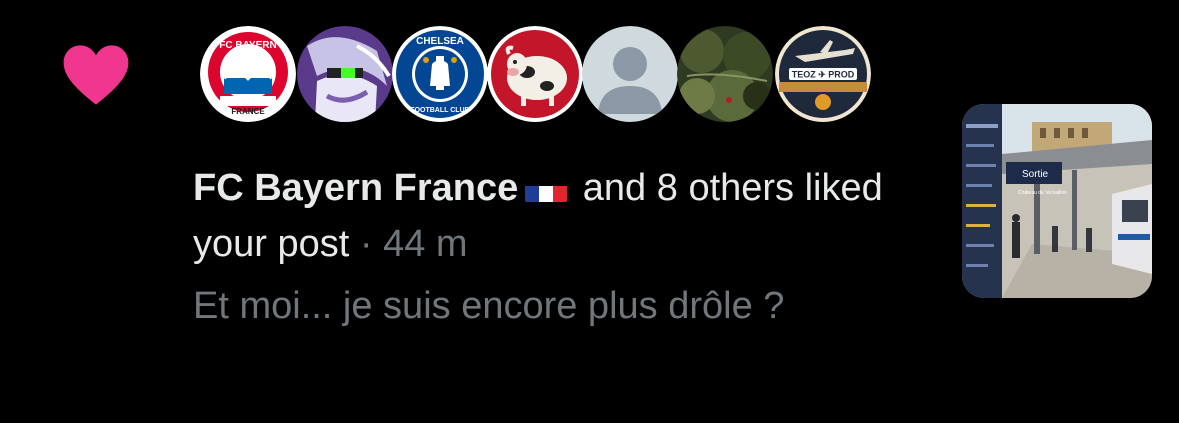  I want to click on post-excerpt: Et moi... je suis encore plus drôle ?, so click(489, 306).